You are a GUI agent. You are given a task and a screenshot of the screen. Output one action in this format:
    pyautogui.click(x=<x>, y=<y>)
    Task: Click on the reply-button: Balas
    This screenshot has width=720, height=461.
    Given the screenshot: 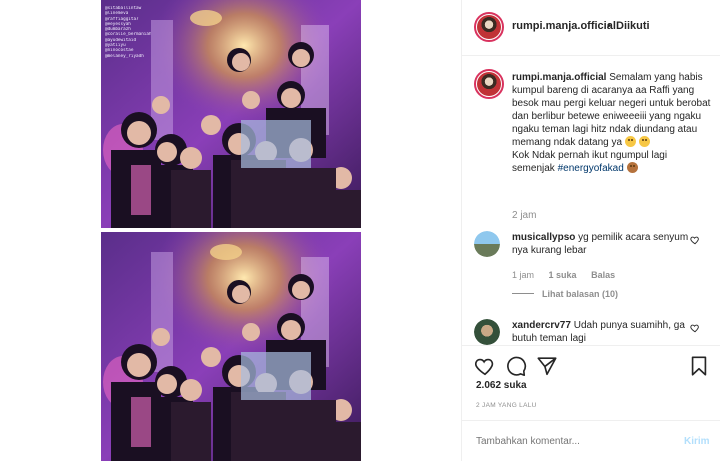 What is the action you would take?
    pyautogui.click(x=603, y=275)
    